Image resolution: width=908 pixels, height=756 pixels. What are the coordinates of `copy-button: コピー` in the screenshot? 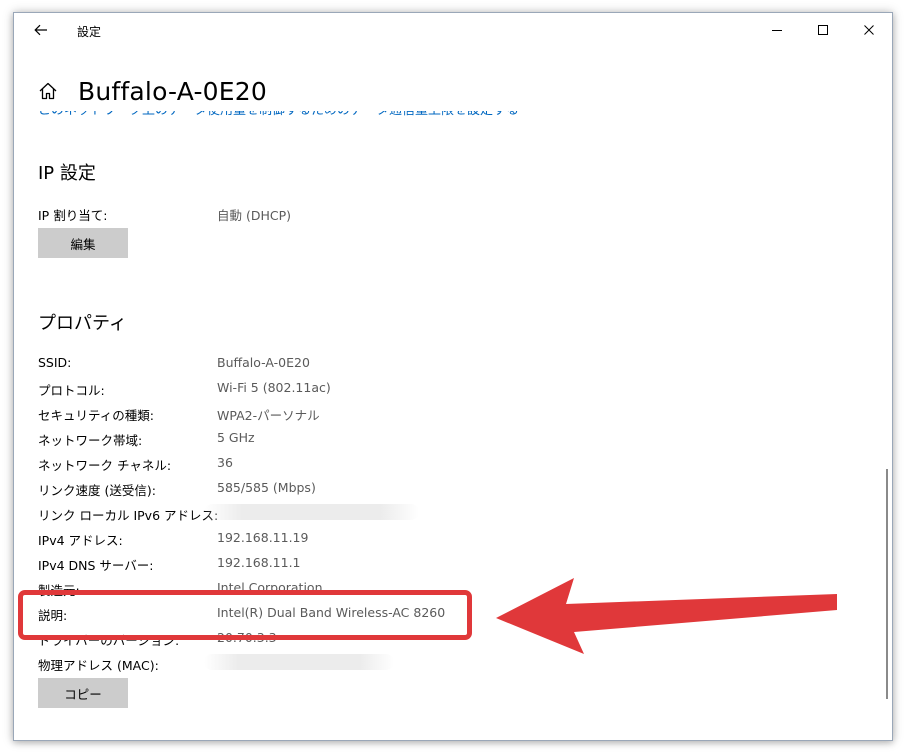 It's located at (83, 693).